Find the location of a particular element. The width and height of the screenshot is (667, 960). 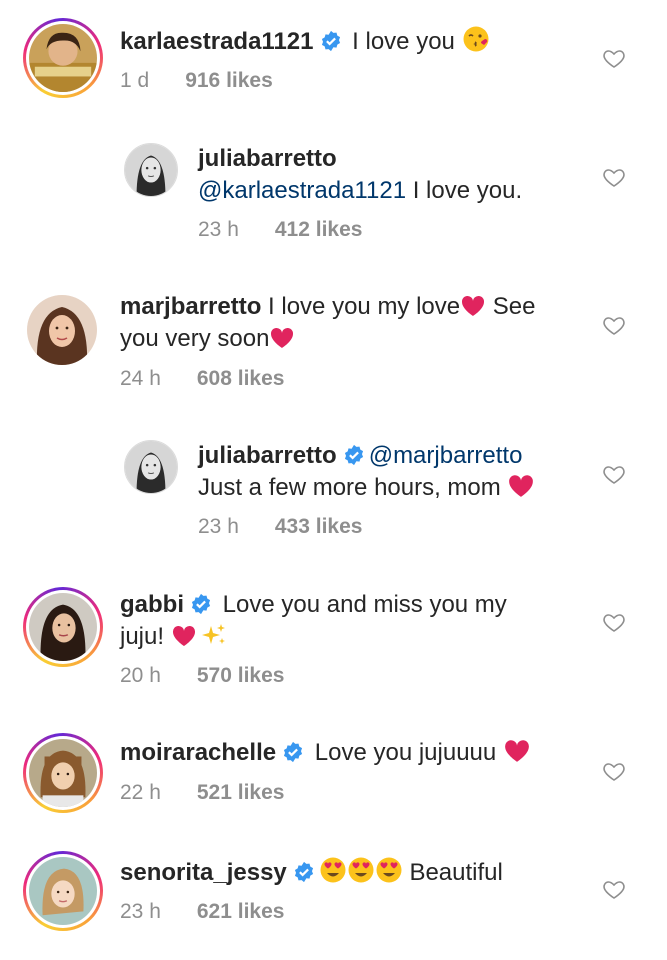

comment-meta: 20 h 570 likes is located at coordinates (202, 676).